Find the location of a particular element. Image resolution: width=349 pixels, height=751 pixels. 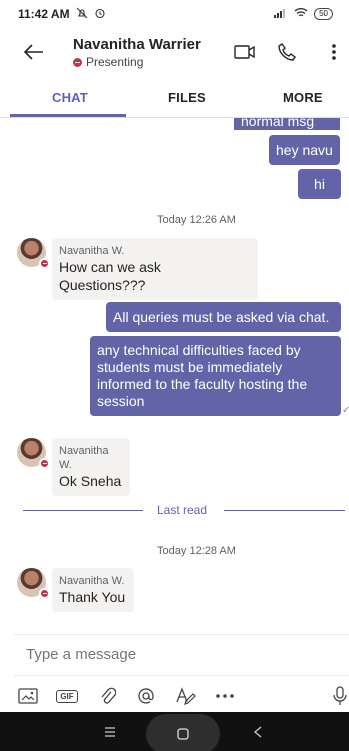

status-bar: 11:42 AM 50 is located at coordinates (174, 14).